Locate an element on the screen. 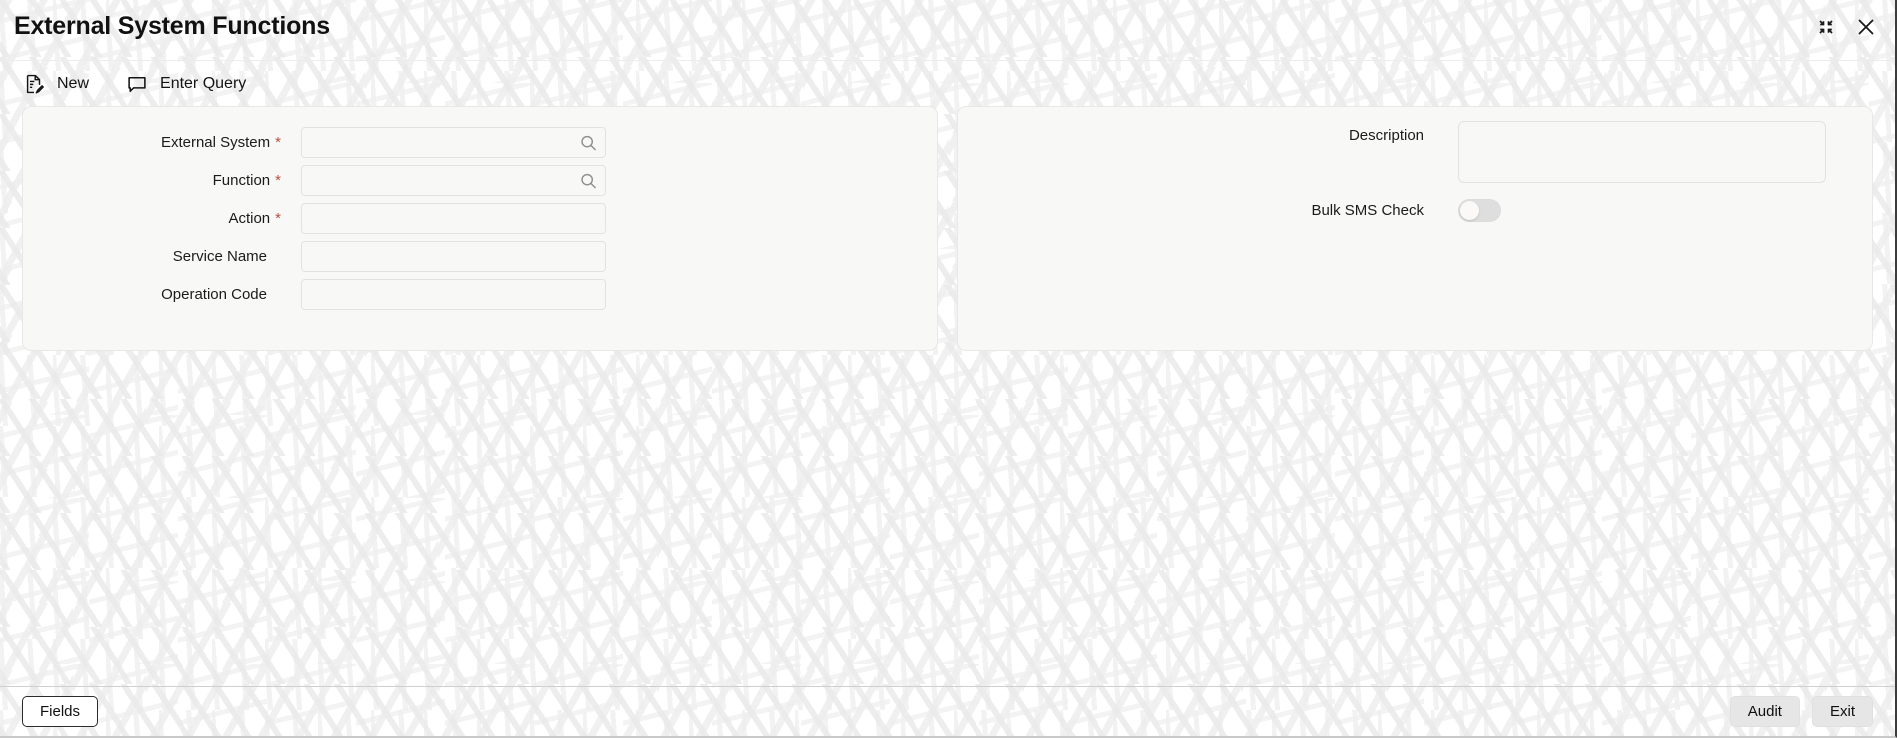 This screenshot has height=738, width=1897. function-label: Function * is located at coordinates (246, 180).